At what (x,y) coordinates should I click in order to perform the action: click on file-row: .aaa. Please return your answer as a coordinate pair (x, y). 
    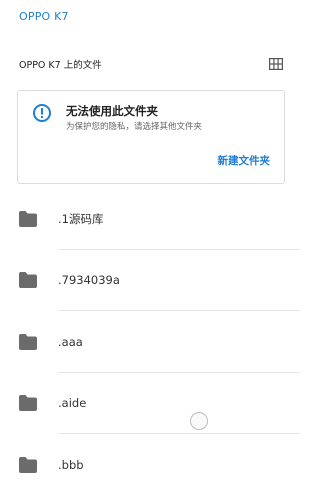
    Looking at the image, I should click on (150, 342).